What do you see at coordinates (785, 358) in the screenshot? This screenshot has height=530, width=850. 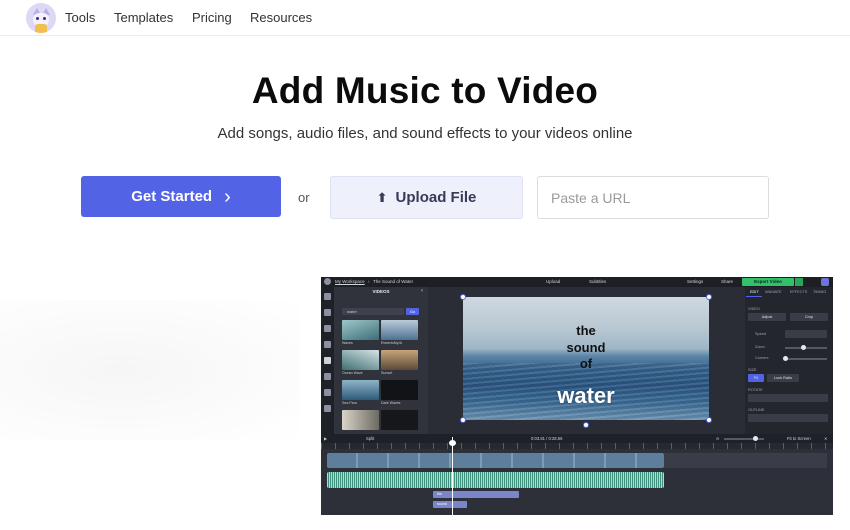 I see `corners-slider-knob` at bounding box center [785, 358].